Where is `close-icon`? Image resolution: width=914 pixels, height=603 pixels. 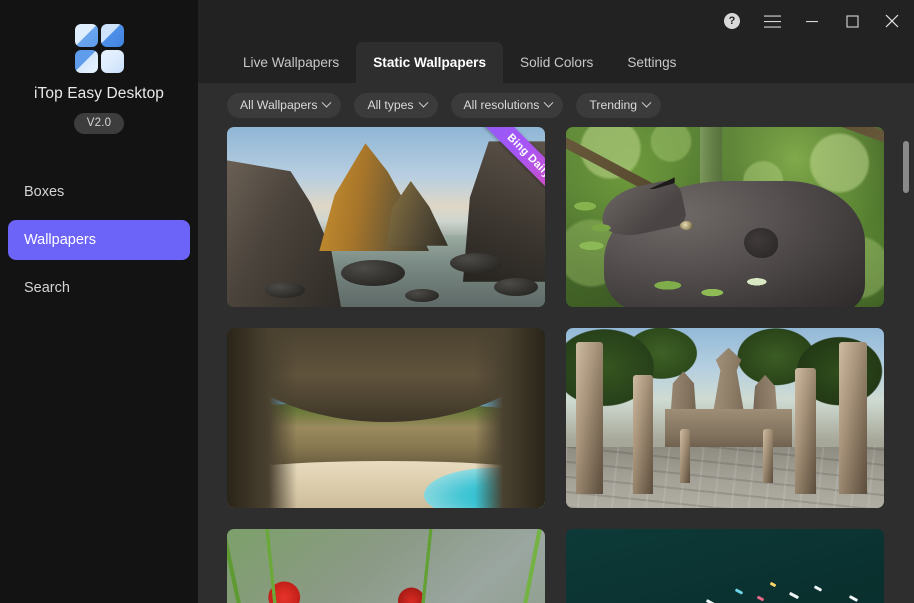
close-icon is located at coordinates (892, 21).